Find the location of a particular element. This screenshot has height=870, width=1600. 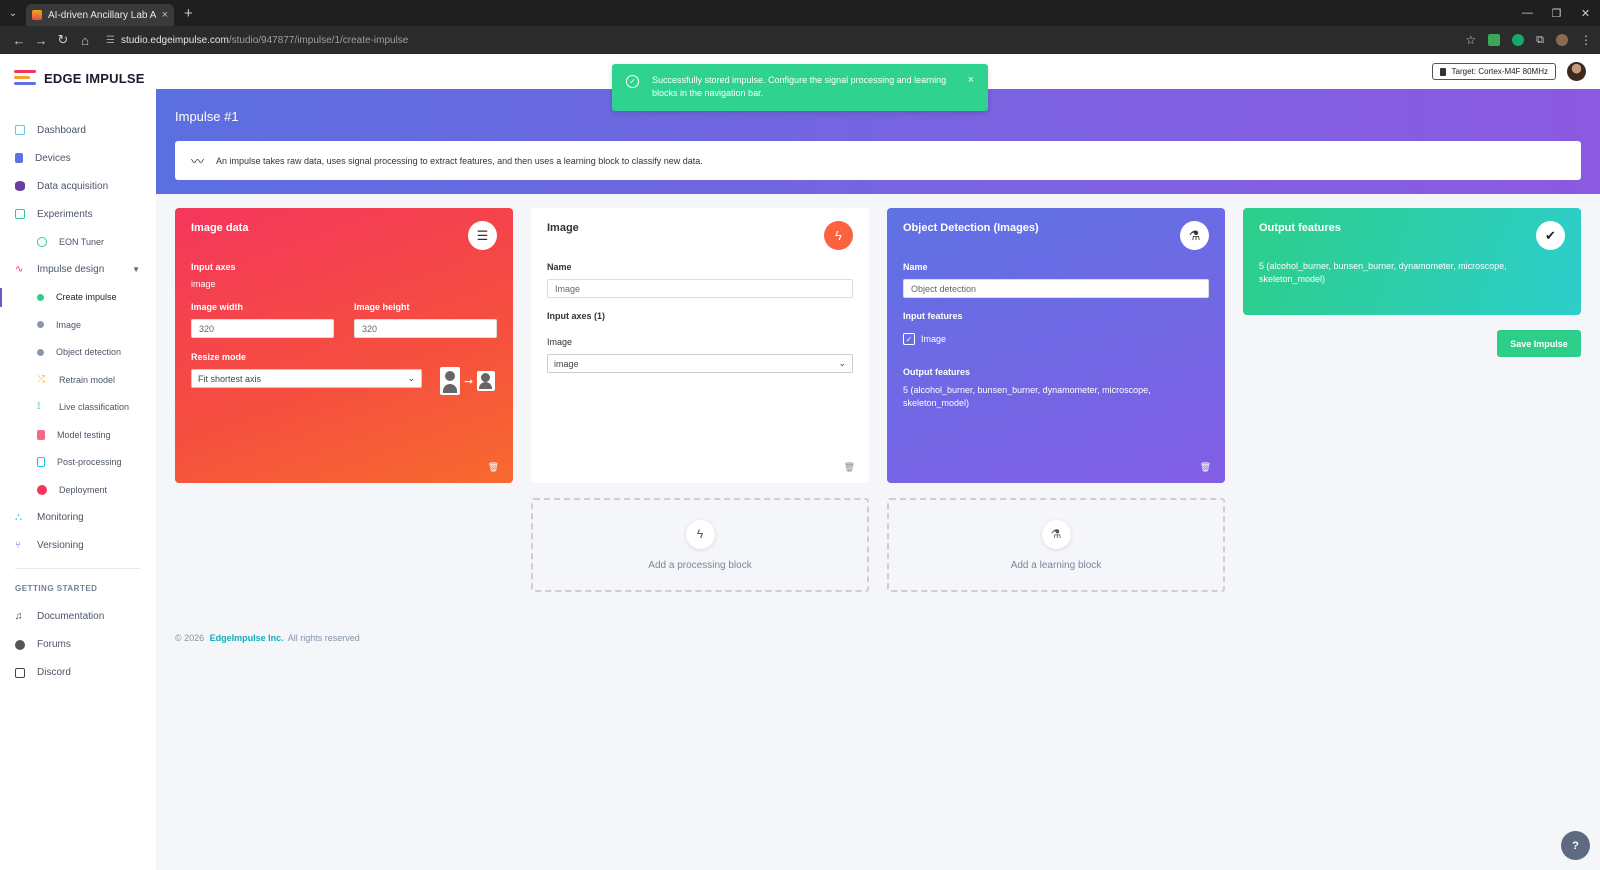

back-icon: ← is located at coordinates (19, 40).